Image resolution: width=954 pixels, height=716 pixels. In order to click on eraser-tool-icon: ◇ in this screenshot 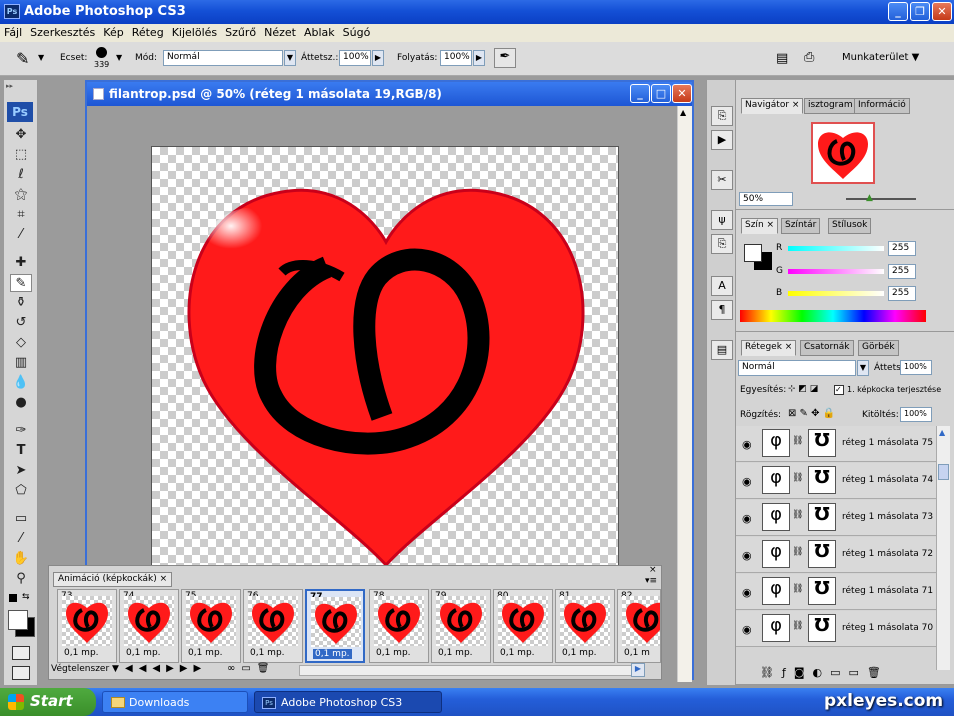, I will do `click(21, 343)`.